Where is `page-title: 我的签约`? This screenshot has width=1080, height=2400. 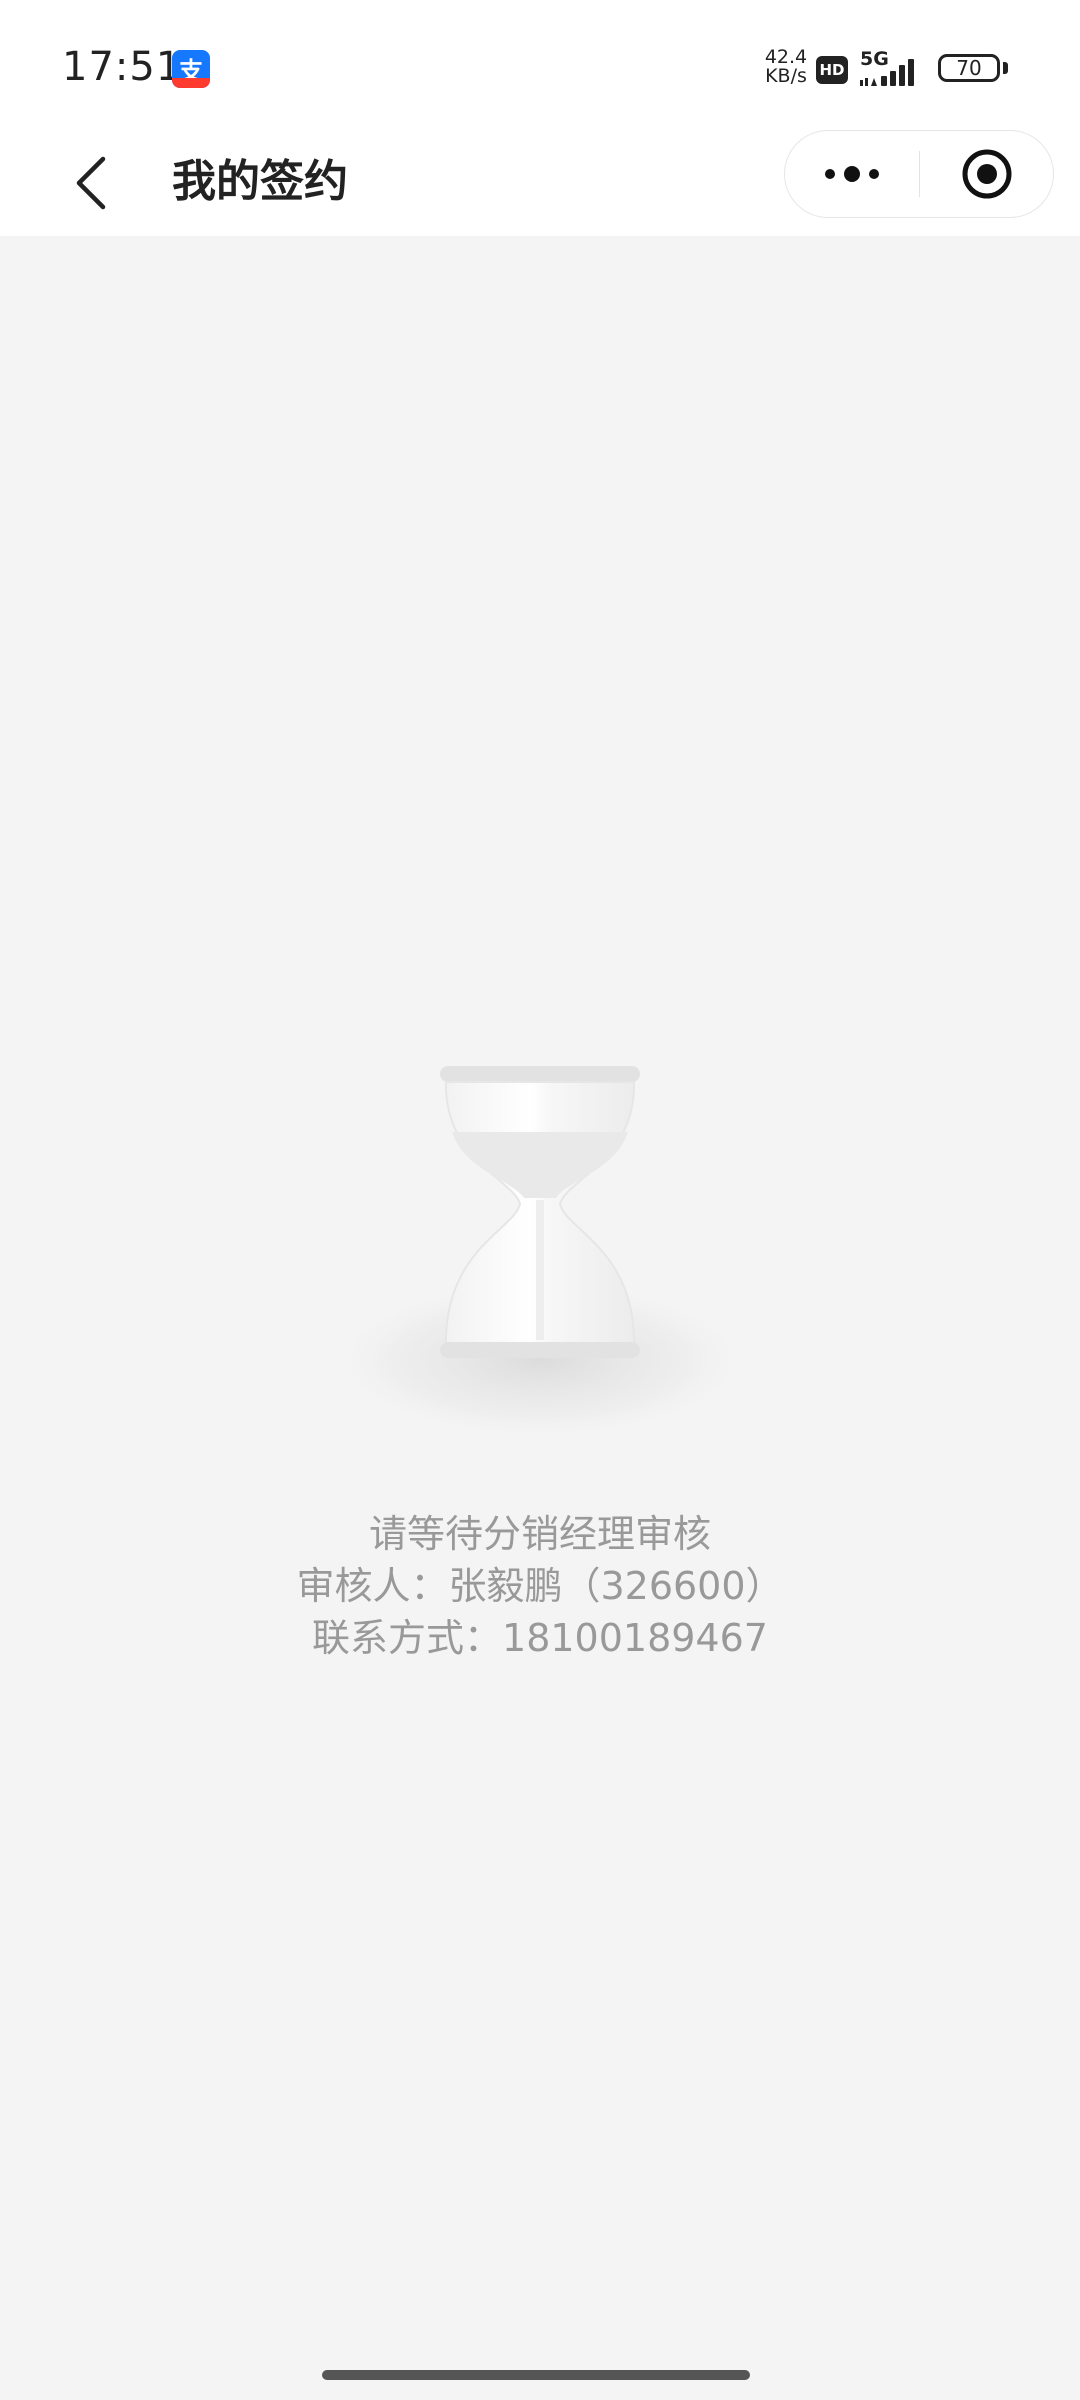 page-title: 我的签约 is located at coordinates (260, 181).